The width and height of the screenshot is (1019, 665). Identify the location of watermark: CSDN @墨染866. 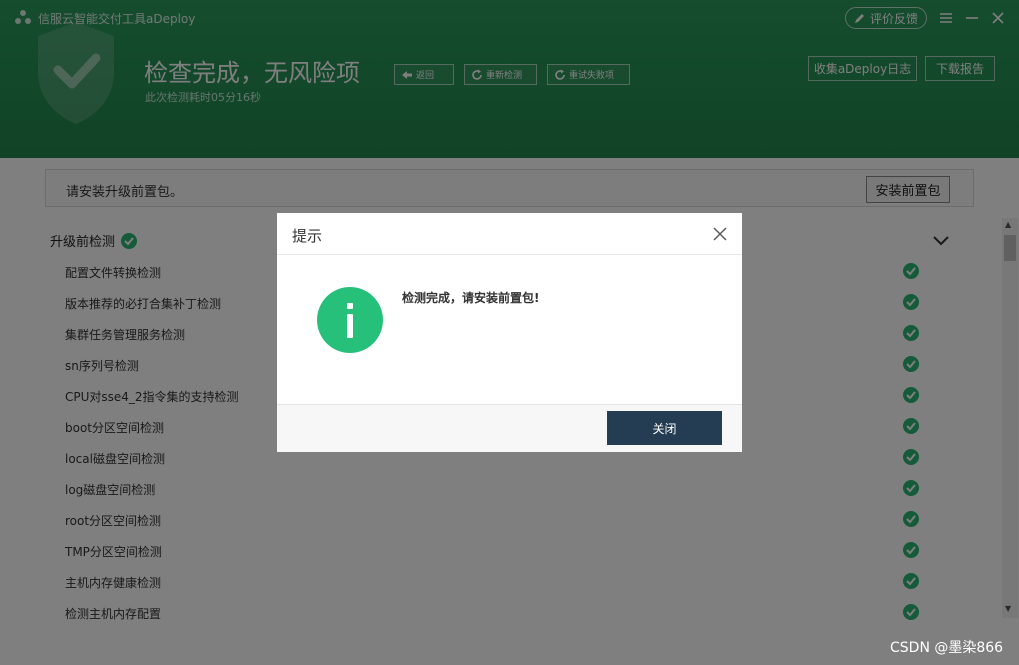
(947, 648).